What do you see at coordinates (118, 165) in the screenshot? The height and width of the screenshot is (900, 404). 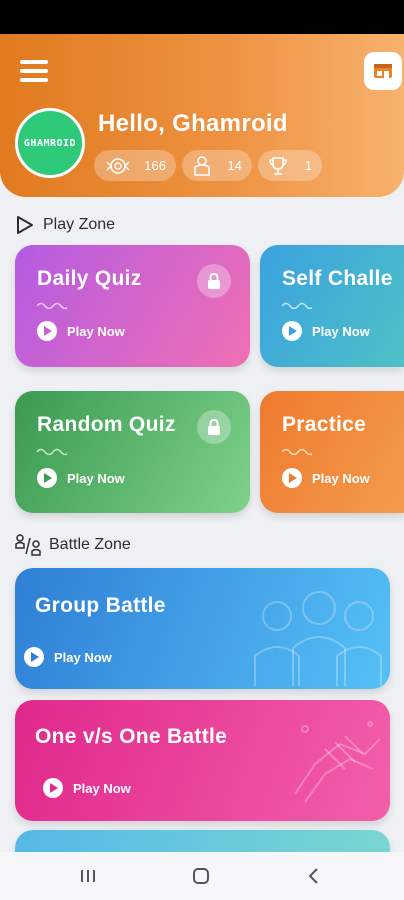 I see `coins-icon` at bounding box center [118, 165].